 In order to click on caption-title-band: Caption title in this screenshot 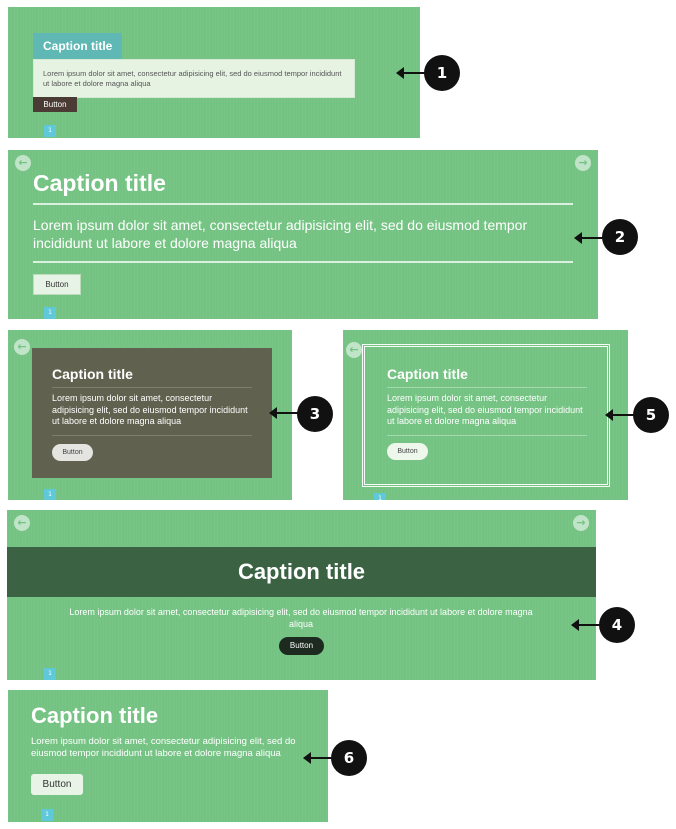, I will do `click(301, 572)`.